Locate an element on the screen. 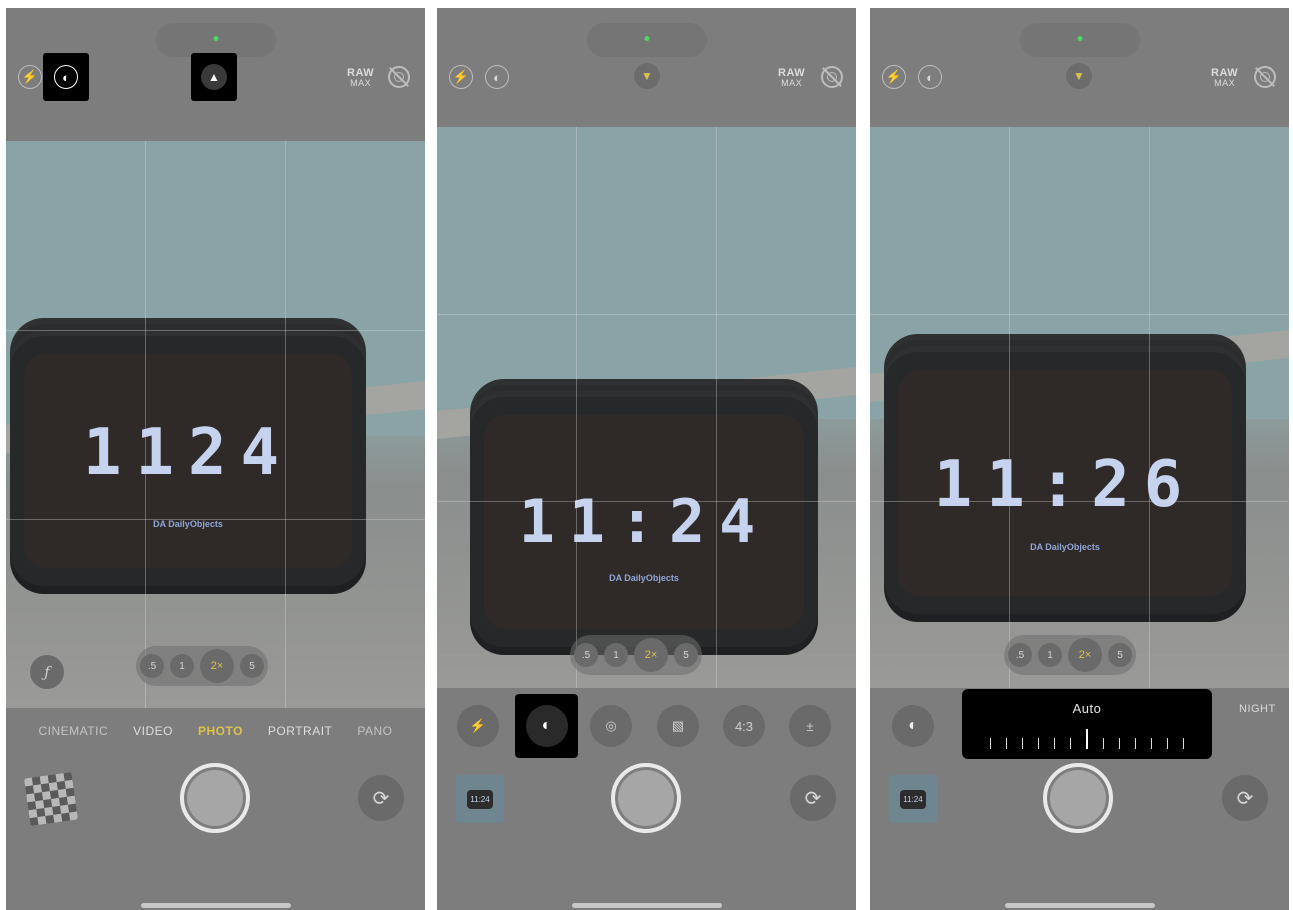 This screenshot has width=1293, height=910. mode-selector: CINEMATIC VIDEO PHOTO PORTRAIT PANO is located at coordinates (215, 731).